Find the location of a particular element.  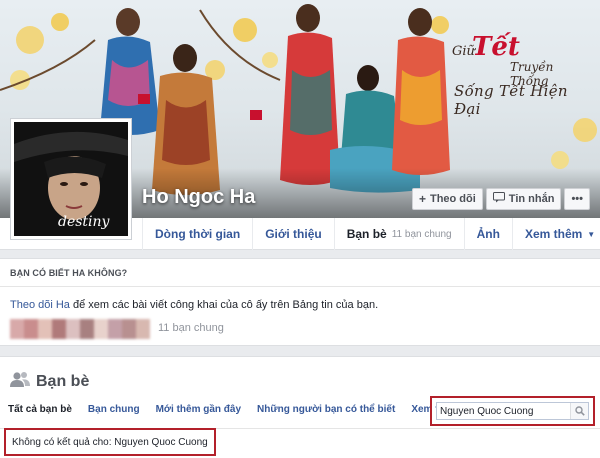

mutual-friends-avatars is located at coordinates (80, 329).